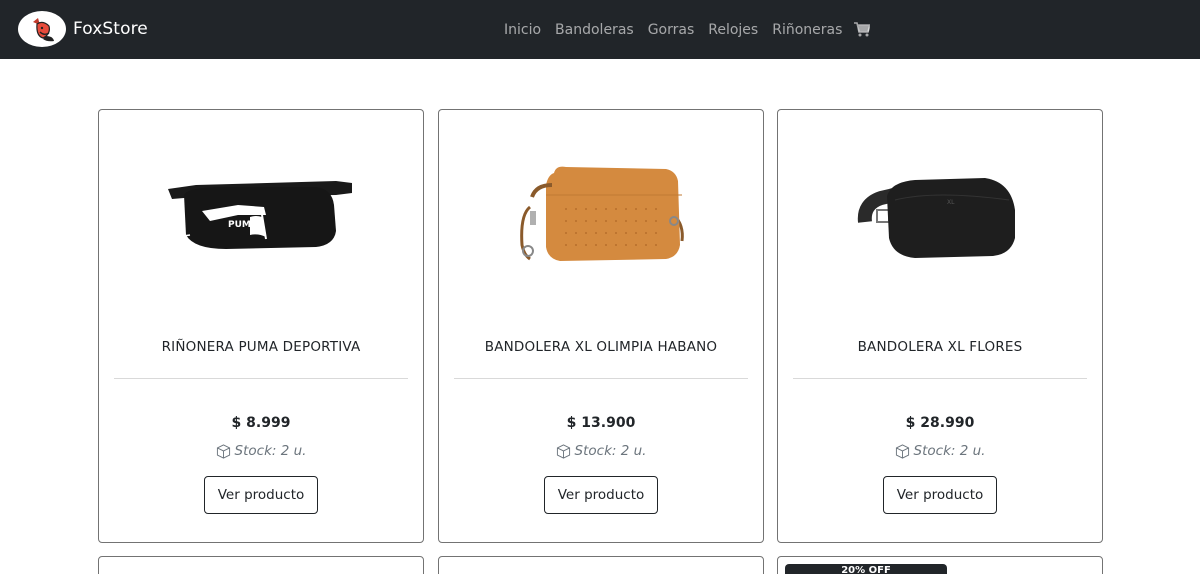  What do you see at coordinates (951, 202) in the screenshot?
I see `svg-text: XL` at bounding box center [951, 202].